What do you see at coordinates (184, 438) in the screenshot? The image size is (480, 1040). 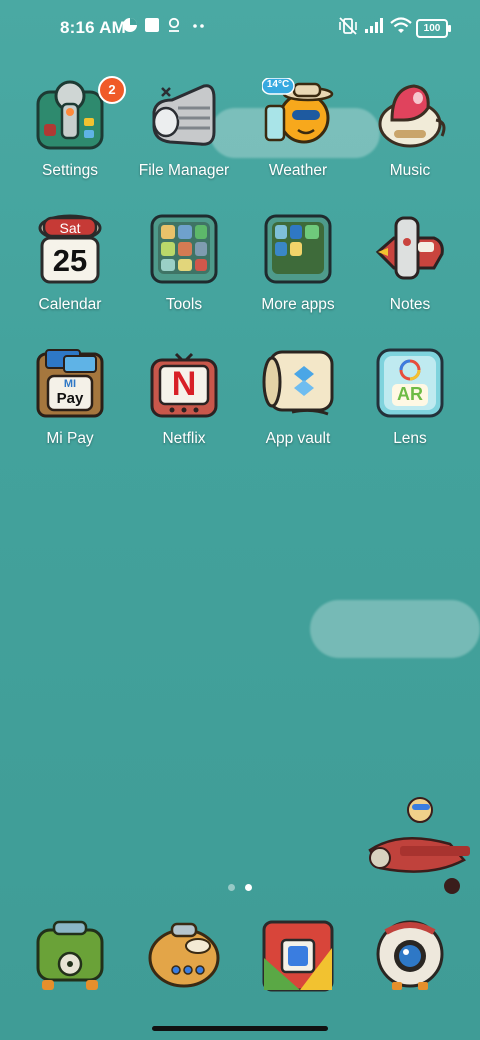 I see `app-label: Netflix` at bounding box center [184, 438].